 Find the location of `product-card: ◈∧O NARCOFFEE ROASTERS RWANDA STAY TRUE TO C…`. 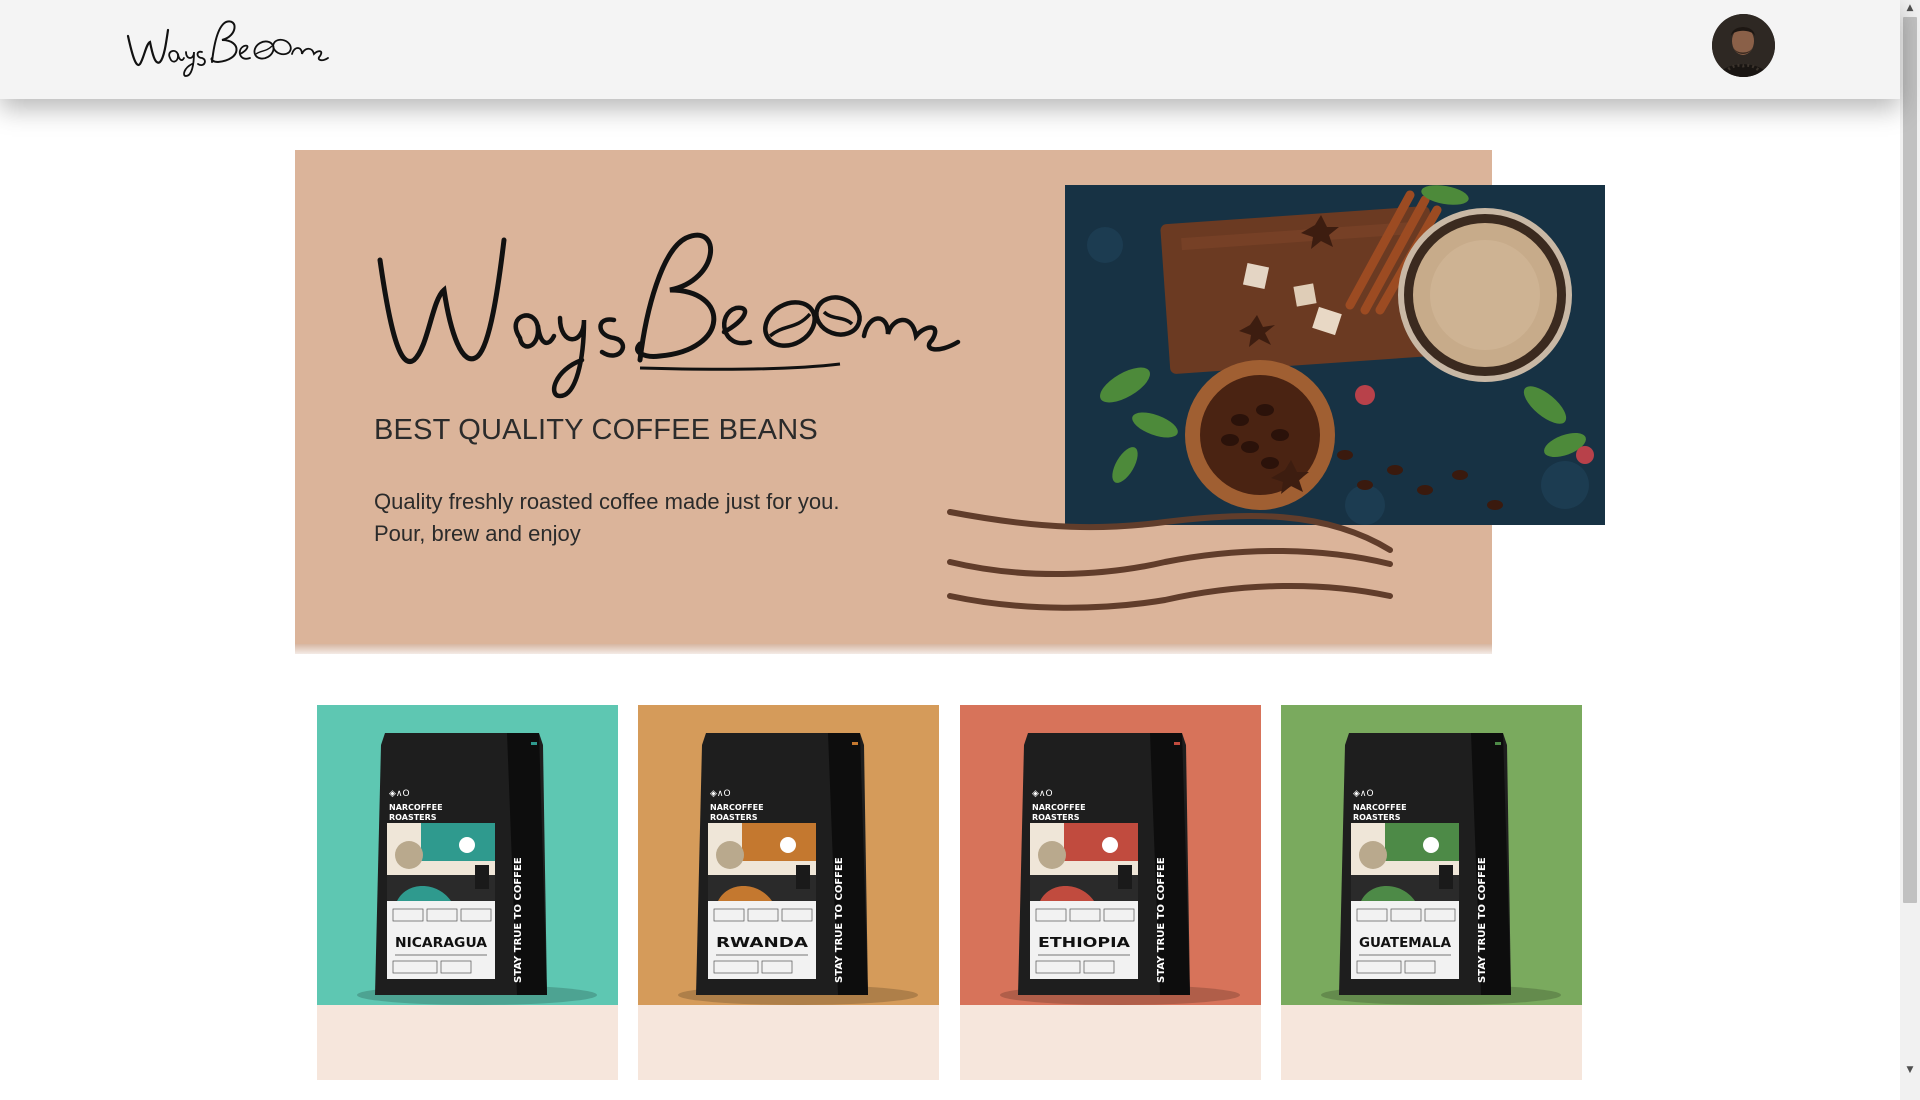

product-card: ◈∧O NARCOFFEE ROASTERS RWANDA STAY TRUE TO C… is located at coordinates (788, 892).